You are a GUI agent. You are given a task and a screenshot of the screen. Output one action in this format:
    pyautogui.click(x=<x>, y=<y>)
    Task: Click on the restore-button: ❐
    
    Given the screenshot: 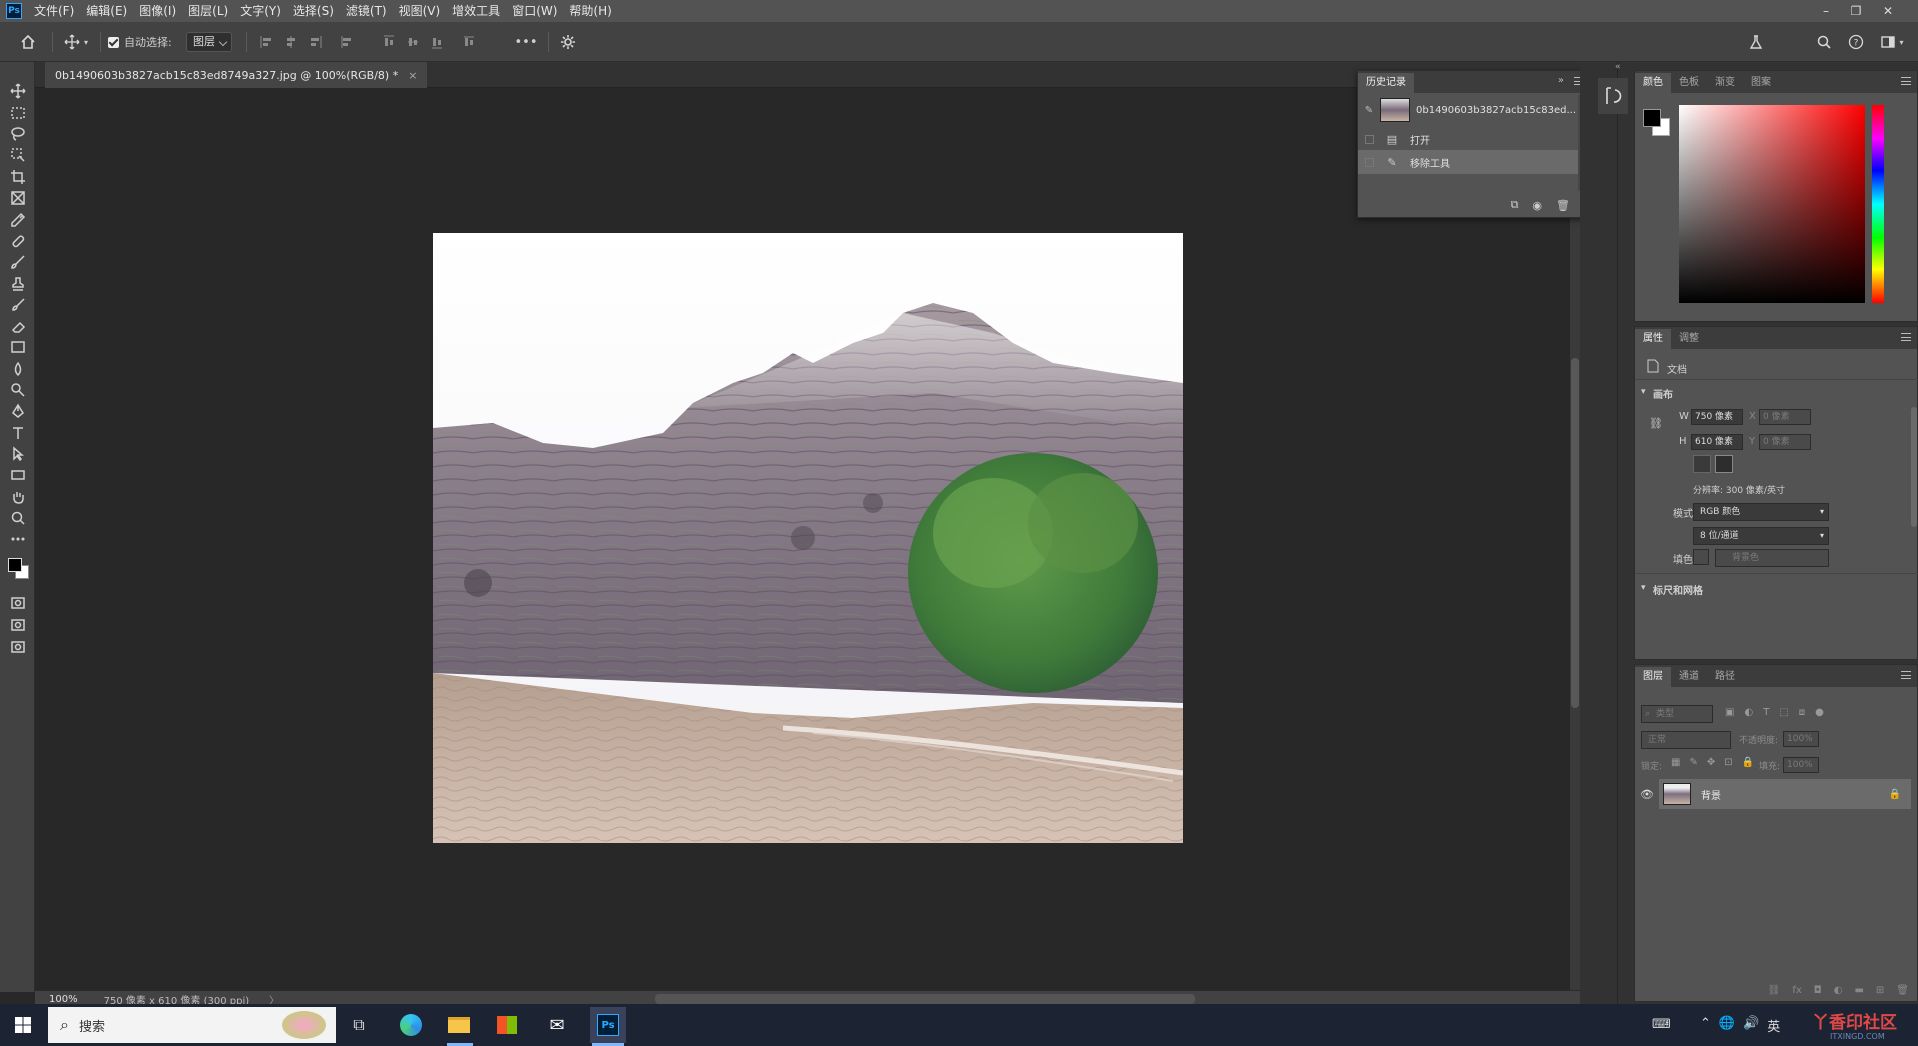 What is the action you would take?
    pyautogui.click(x=1856, y=11)
    